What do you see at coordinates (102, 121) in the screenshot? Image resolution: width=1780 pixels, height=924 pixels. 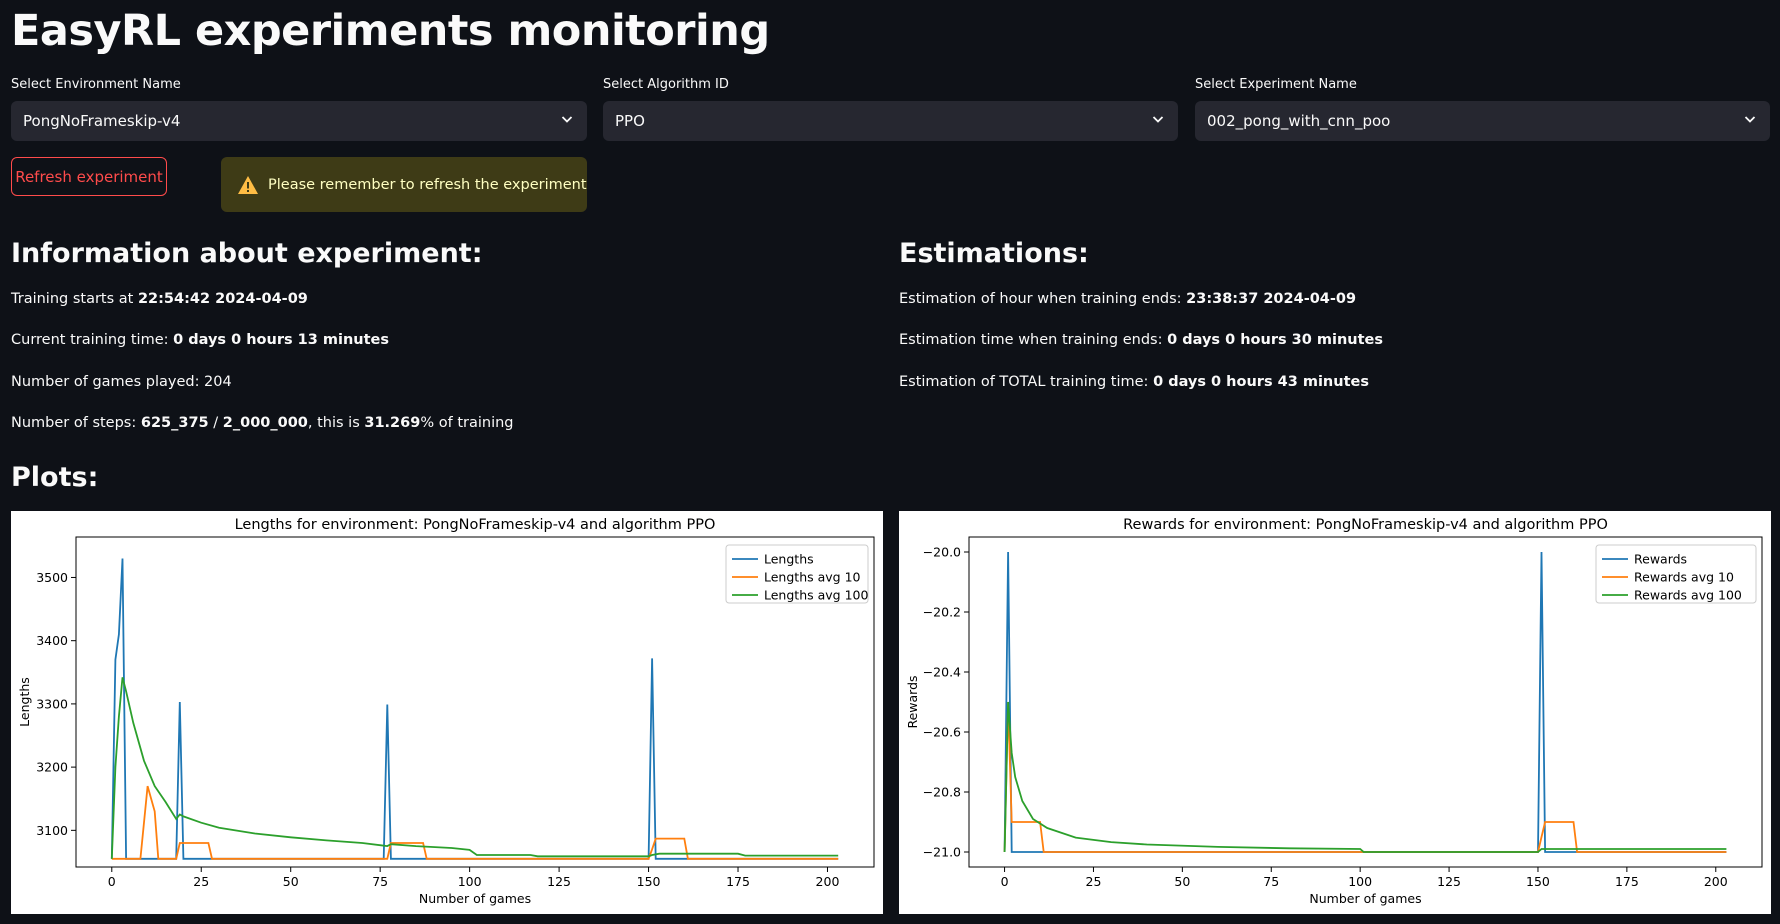 I see `environment-select-value: PongNoFrameskip-v4` at bounding box center [102, 121].